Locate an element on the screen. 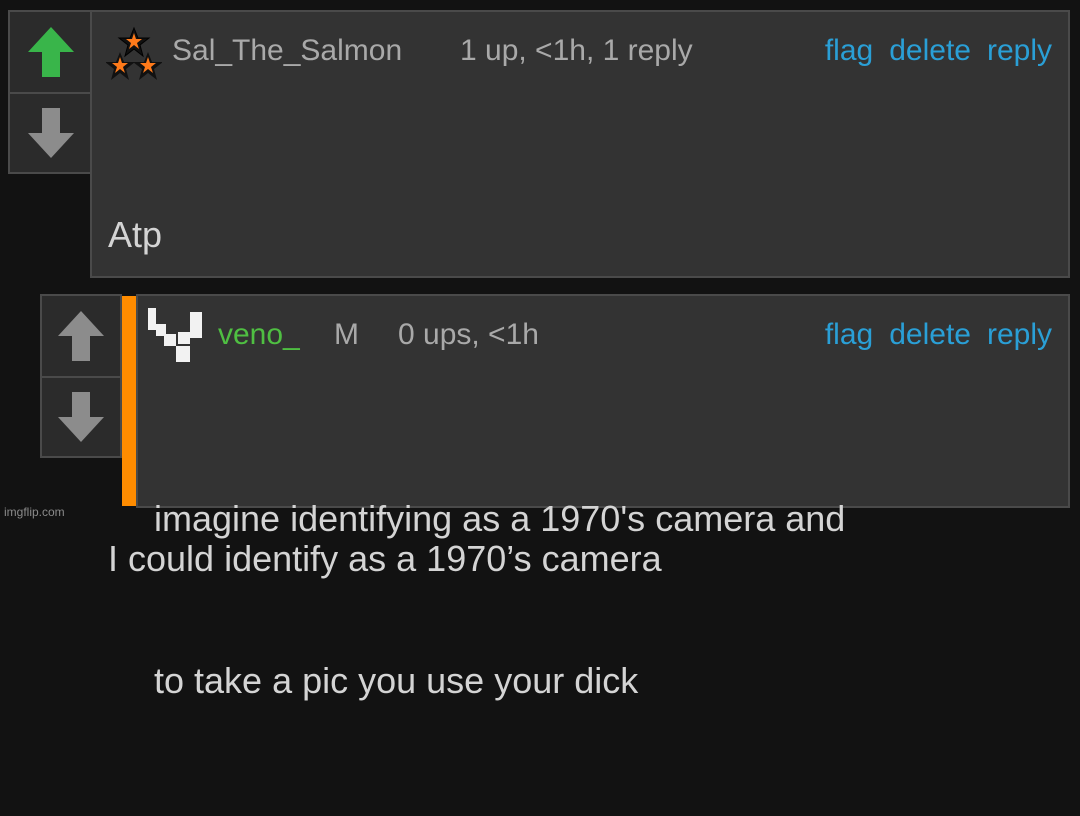  comment-meta: 0 ups, <1h is located at coordinates (468, 334).